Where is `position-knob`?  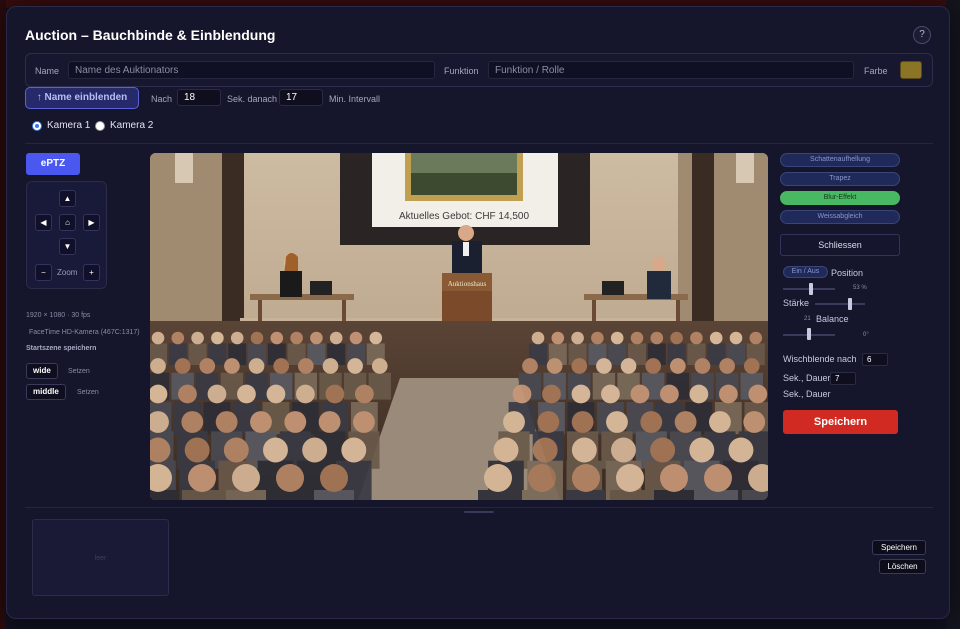
position-knob is located at coordinates (810, 289).